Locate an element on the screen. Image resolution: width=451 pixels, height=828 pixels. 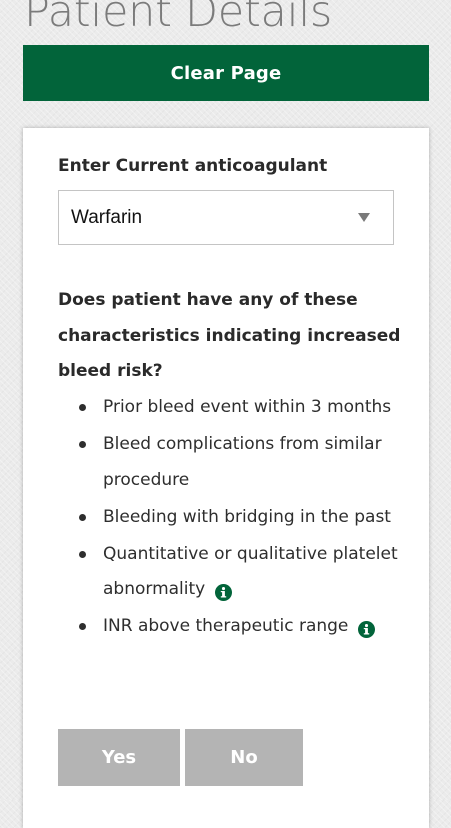
list-item-text: Bleeding with bridging in the past is located at coordinates (247, 516).